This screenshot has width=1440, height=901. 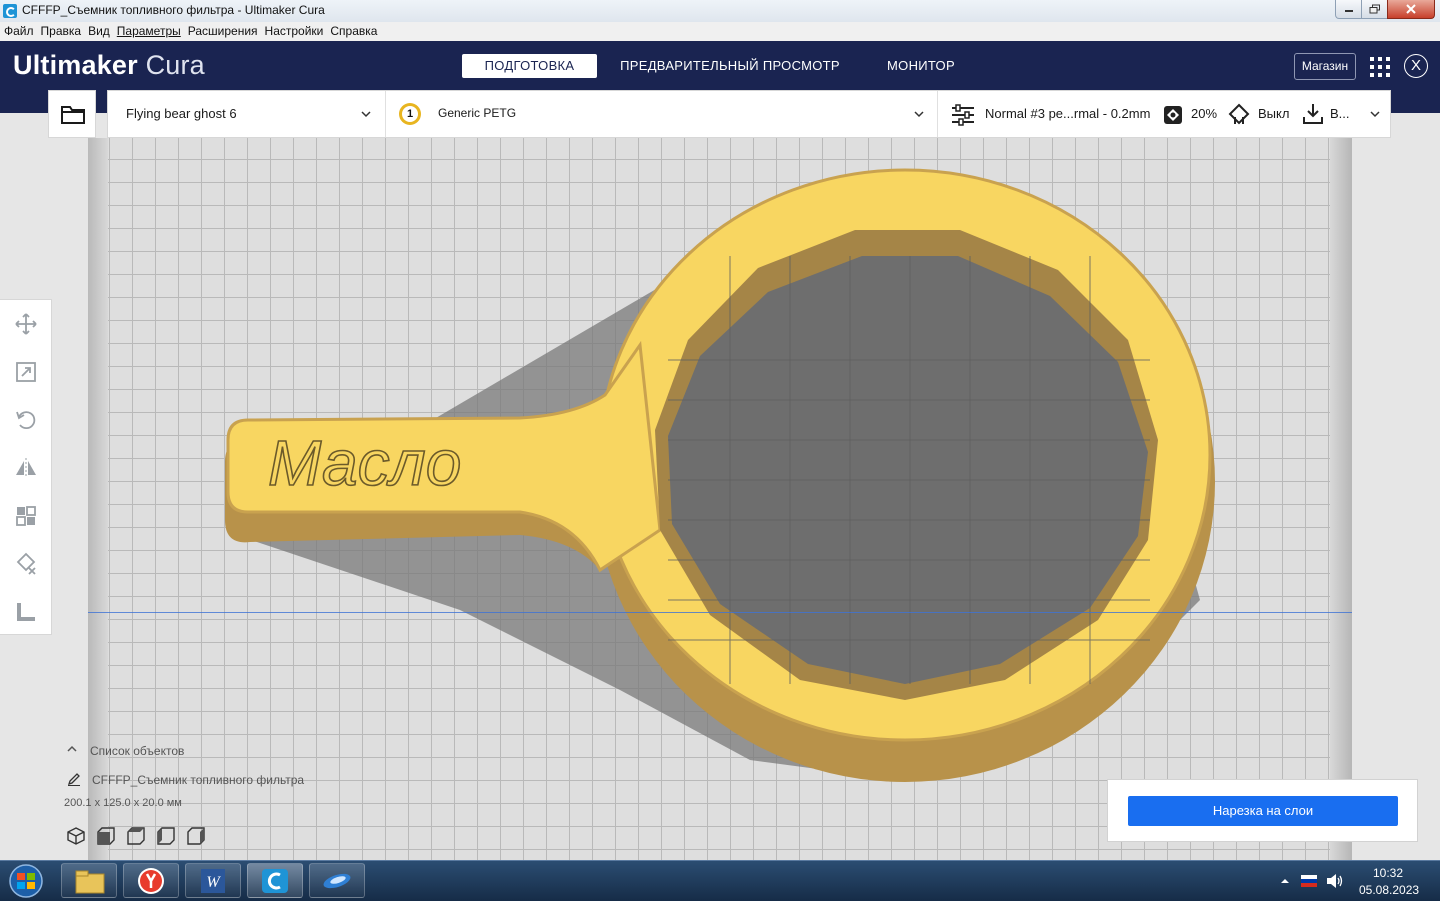 I want to click on word-icon: W, so click(x=213, y=881).